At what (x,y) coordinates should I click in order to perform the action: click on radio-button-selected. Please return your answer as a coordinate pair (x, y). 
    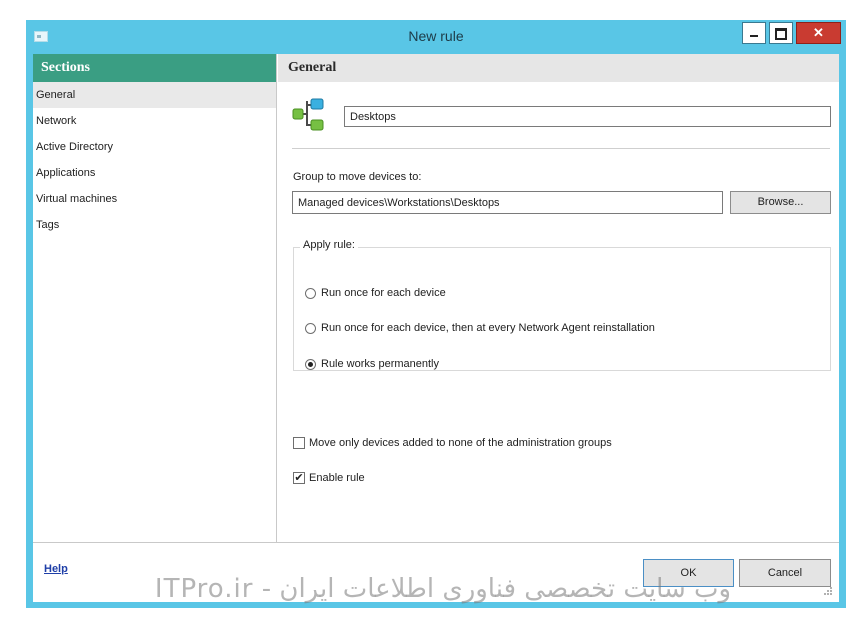
    Looking at the image, I should click on (310, 364).